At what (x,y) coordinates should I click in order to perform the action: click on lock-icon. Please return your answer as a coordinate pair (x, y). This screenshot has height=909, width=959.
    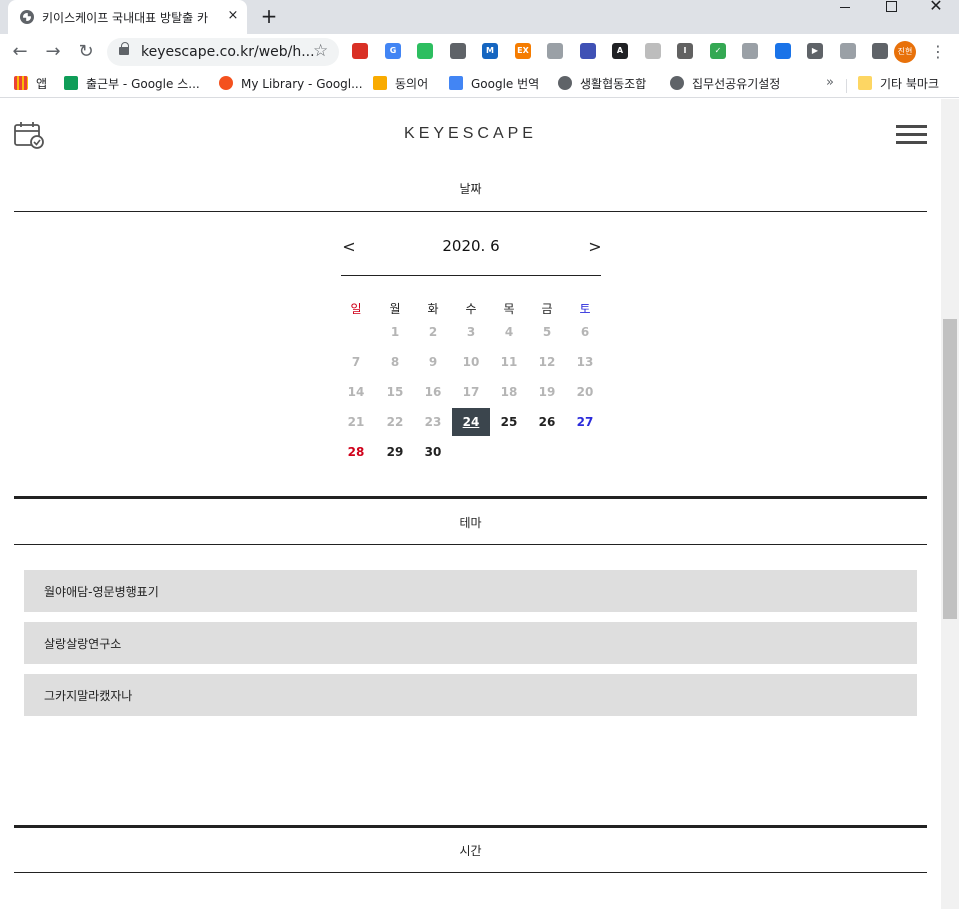
    Looking at the image, I should click on (124, 48).